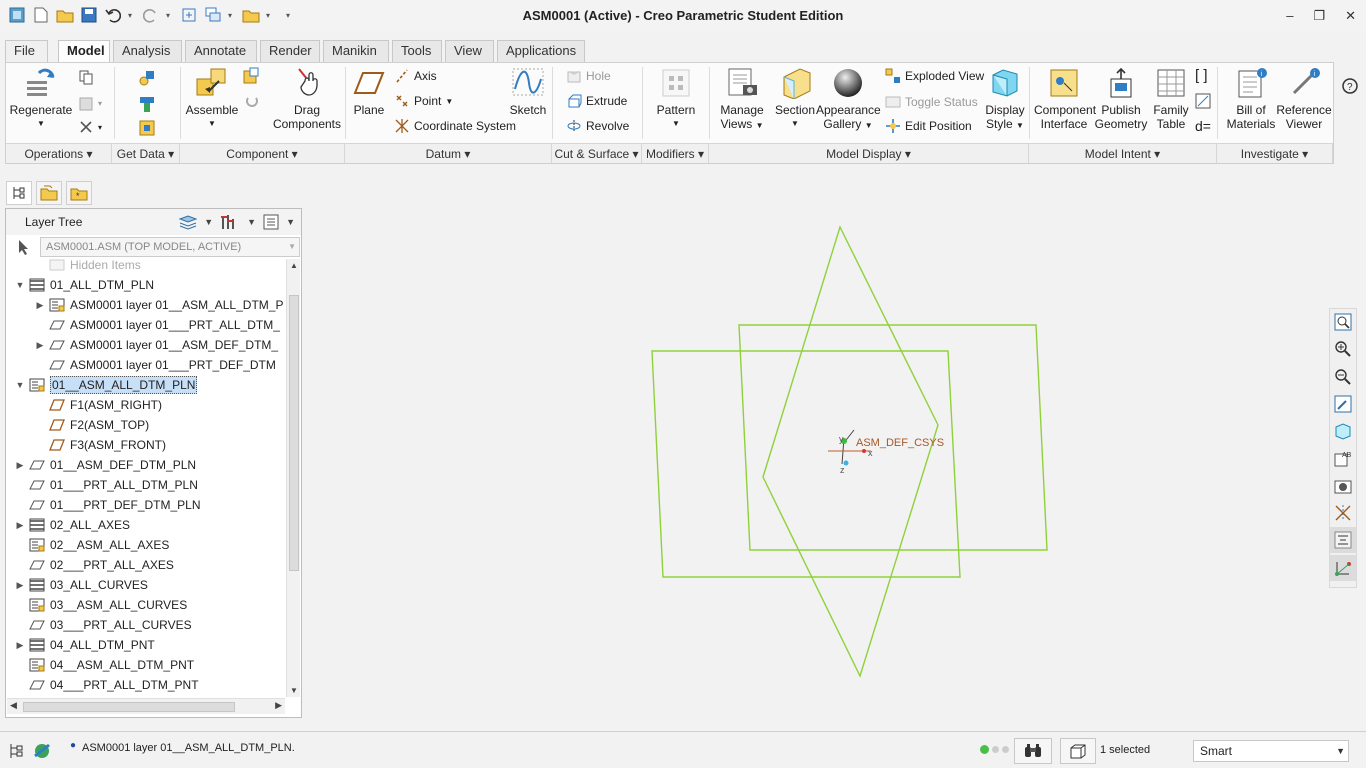  Describe the element at coordinates (1065, 99) in the screenshot. I see `component-interface-button: Component Interface` at that location.